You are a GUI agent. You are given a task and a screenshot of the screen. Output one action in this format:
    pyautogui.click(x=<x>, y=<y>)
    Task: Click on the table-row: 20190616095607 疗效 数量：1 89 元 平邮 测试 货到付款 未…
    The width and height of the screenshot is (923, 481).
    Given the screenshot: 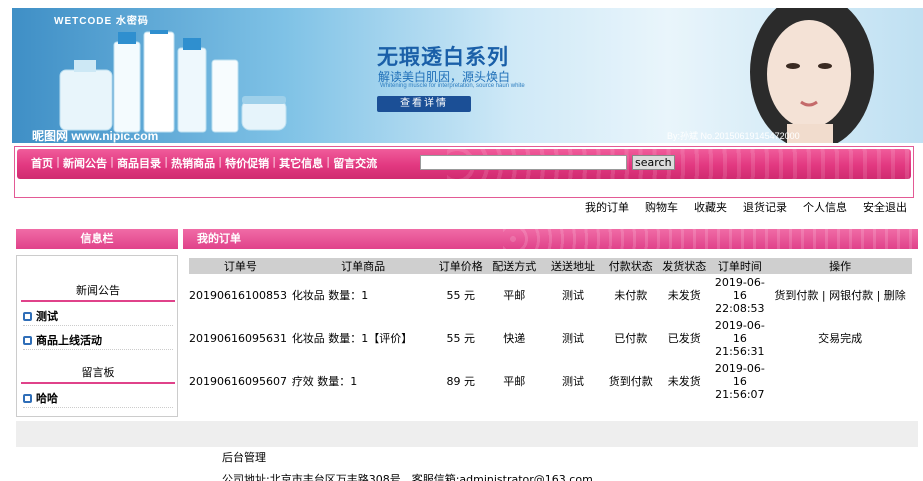 What is the action you would take?
    pyautogui.click(x=550, y=381)
    